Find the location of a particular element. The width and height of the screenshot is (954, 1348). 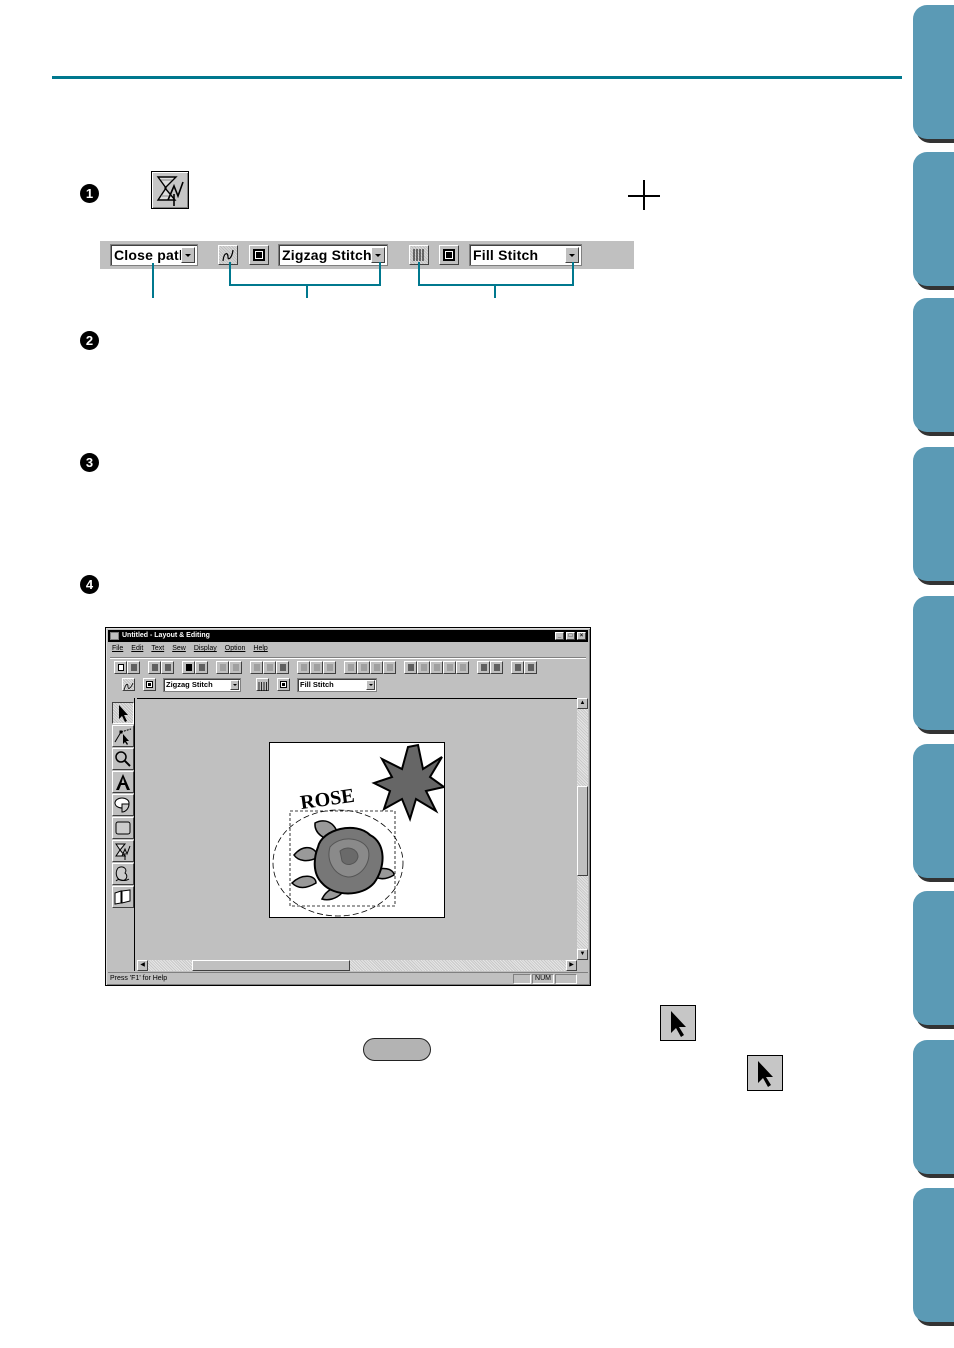

rotate-icon is located at coordinates (329, 667).